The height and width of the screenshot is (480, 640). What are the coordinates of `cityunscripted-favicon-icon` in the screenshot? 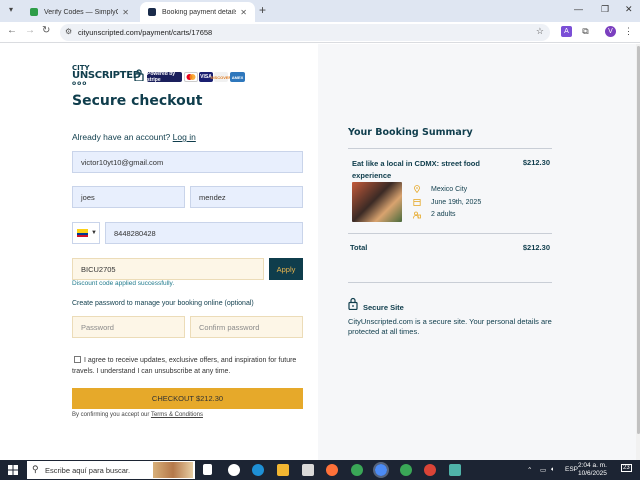 It's located at (152, 12).